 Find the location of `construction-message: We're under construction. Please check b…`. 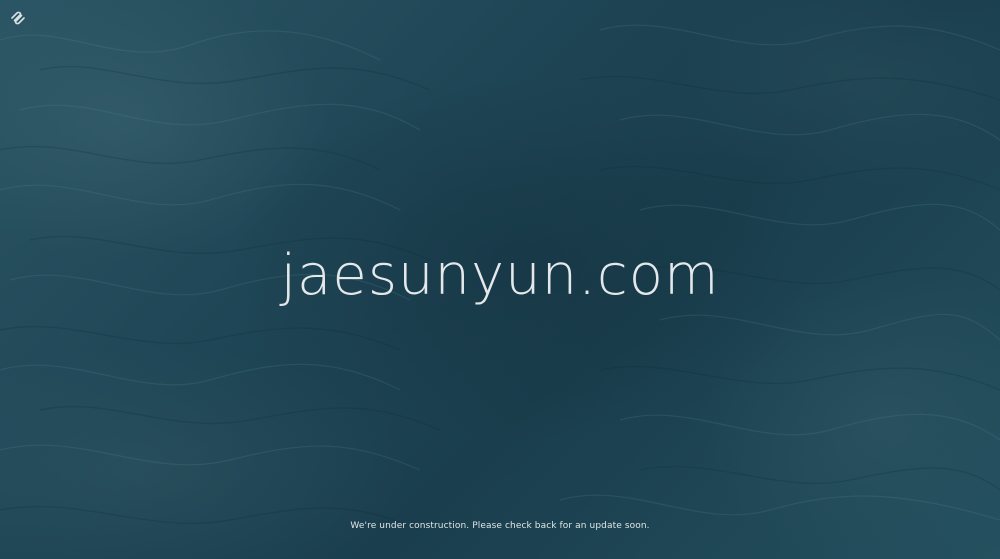

construction-message: We're under construction. Please check b… is located at coordinates (500, 526).